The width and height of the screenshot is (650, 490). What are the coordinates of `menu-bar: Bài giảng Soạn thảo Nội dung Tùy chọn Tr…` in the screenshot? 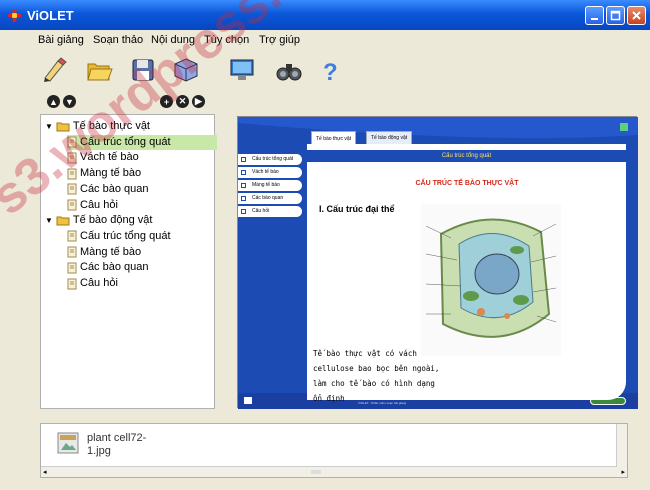 It's located at (325, 40).